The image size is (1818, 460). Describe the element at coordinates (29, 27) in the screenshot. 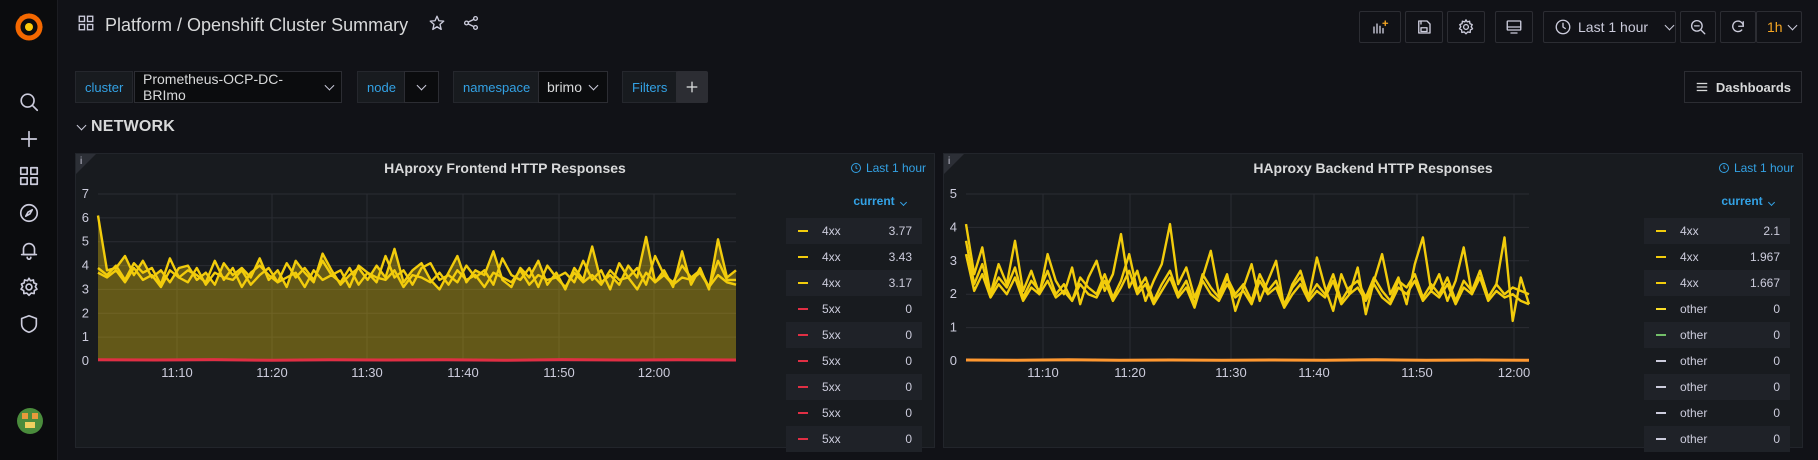

I see `grafana-logo-icon` at that location.